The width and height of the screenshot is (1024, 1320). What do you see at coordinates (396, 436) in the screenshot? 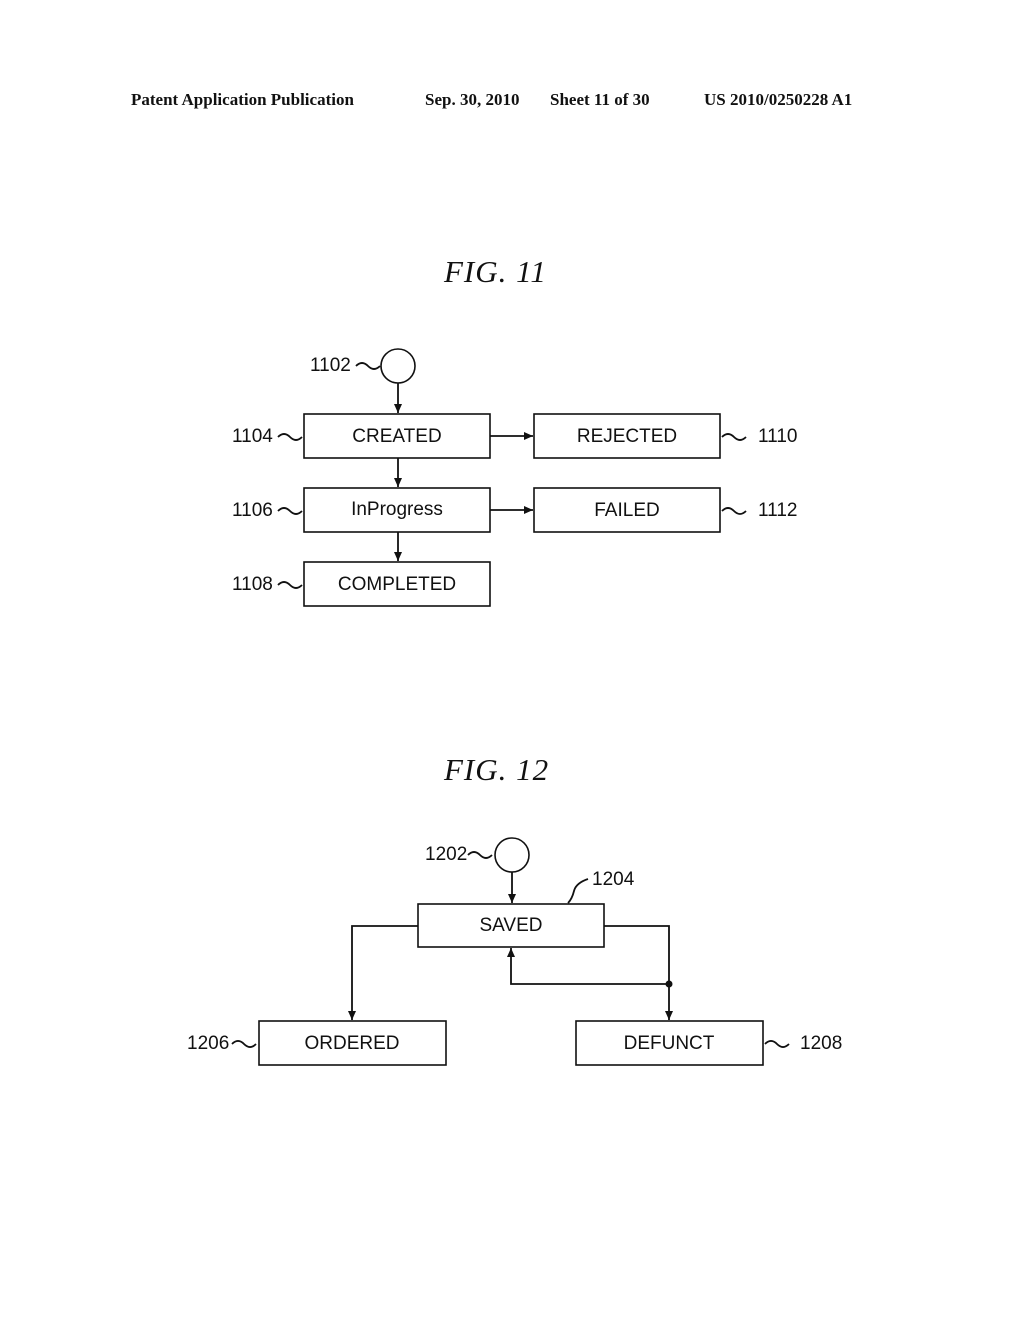
I see `state-created-label: CREATED` at bounding box center [396, 436].